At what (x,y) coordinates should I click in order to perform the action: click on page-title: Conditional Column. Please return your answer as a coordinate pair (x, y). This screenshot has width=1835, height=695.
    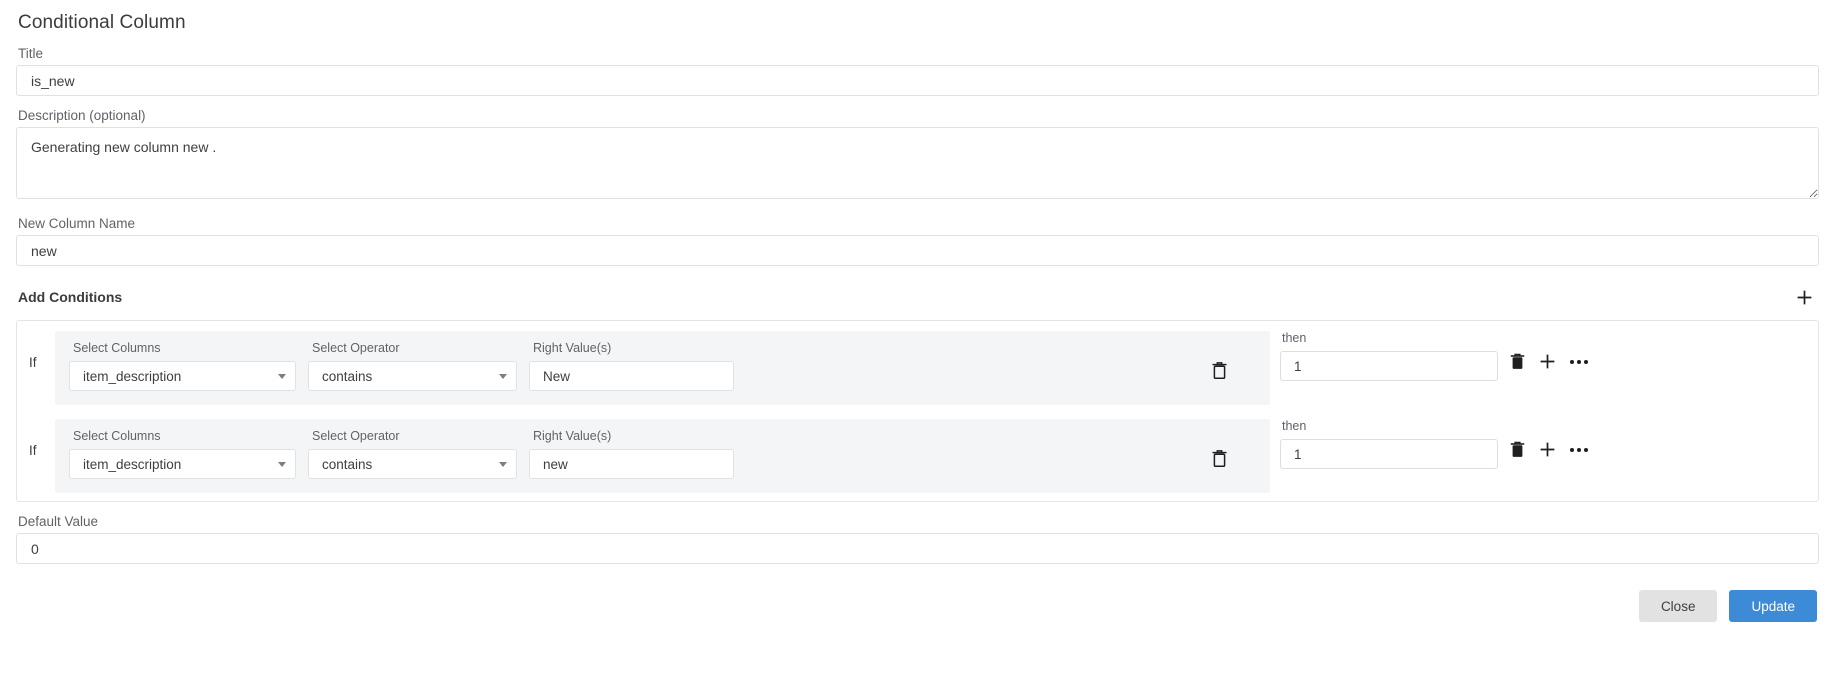
    Looking at the image, I should click on (102, 22).